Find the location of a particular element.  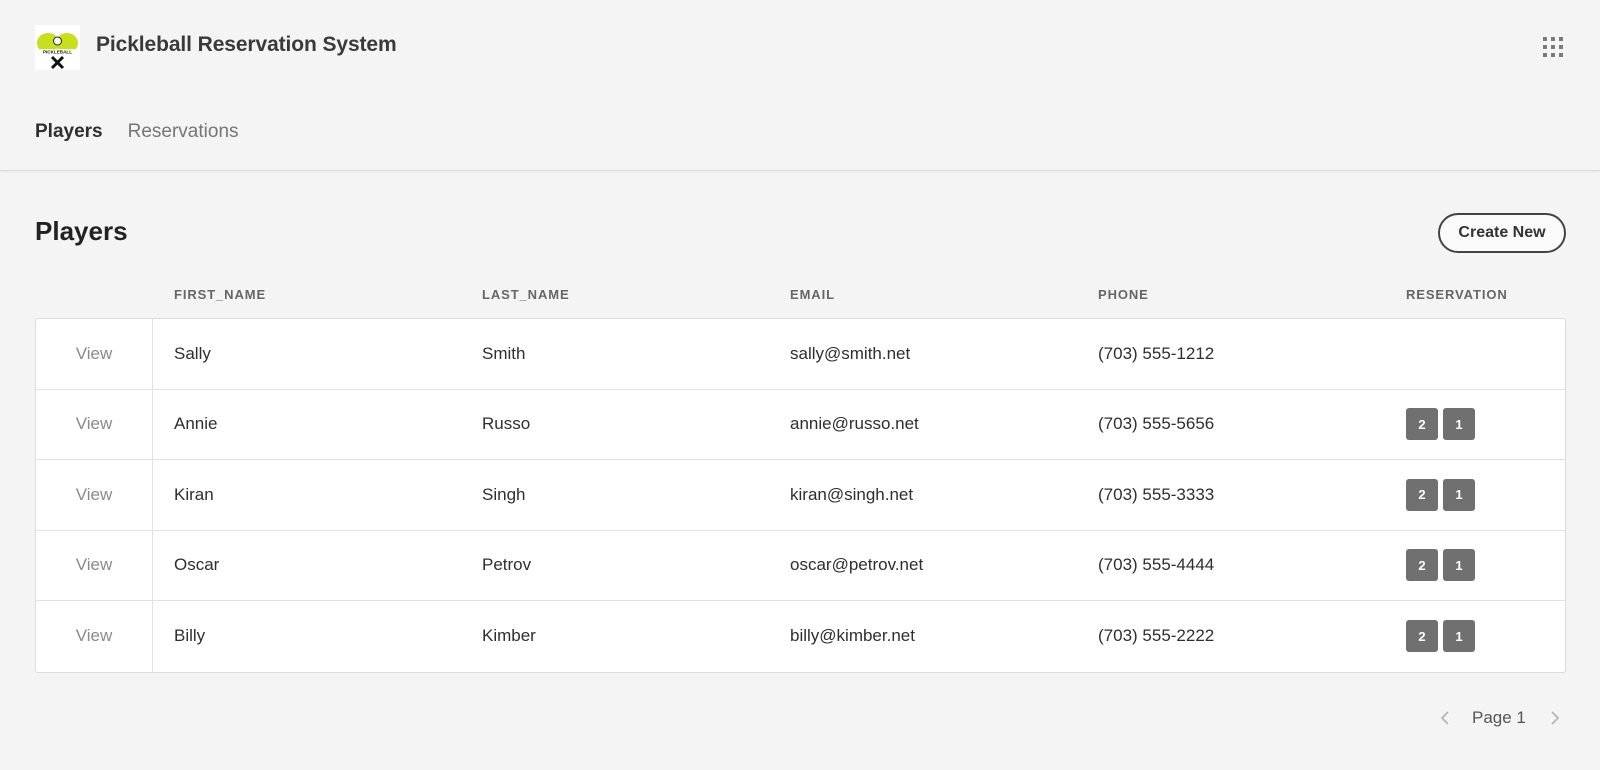

last-name-cell: Russo is located at coordinates (506, 424).